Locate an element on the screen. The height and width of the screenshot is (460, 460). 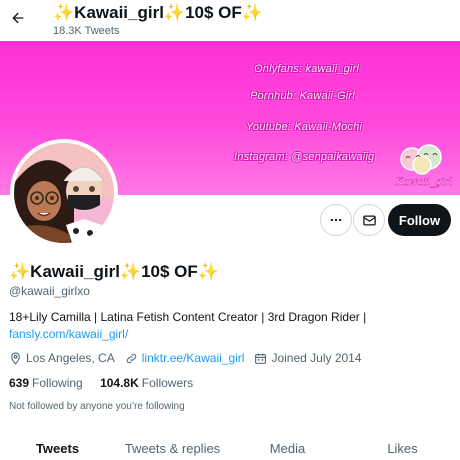
link-icon is located at coordinates (131, 358).